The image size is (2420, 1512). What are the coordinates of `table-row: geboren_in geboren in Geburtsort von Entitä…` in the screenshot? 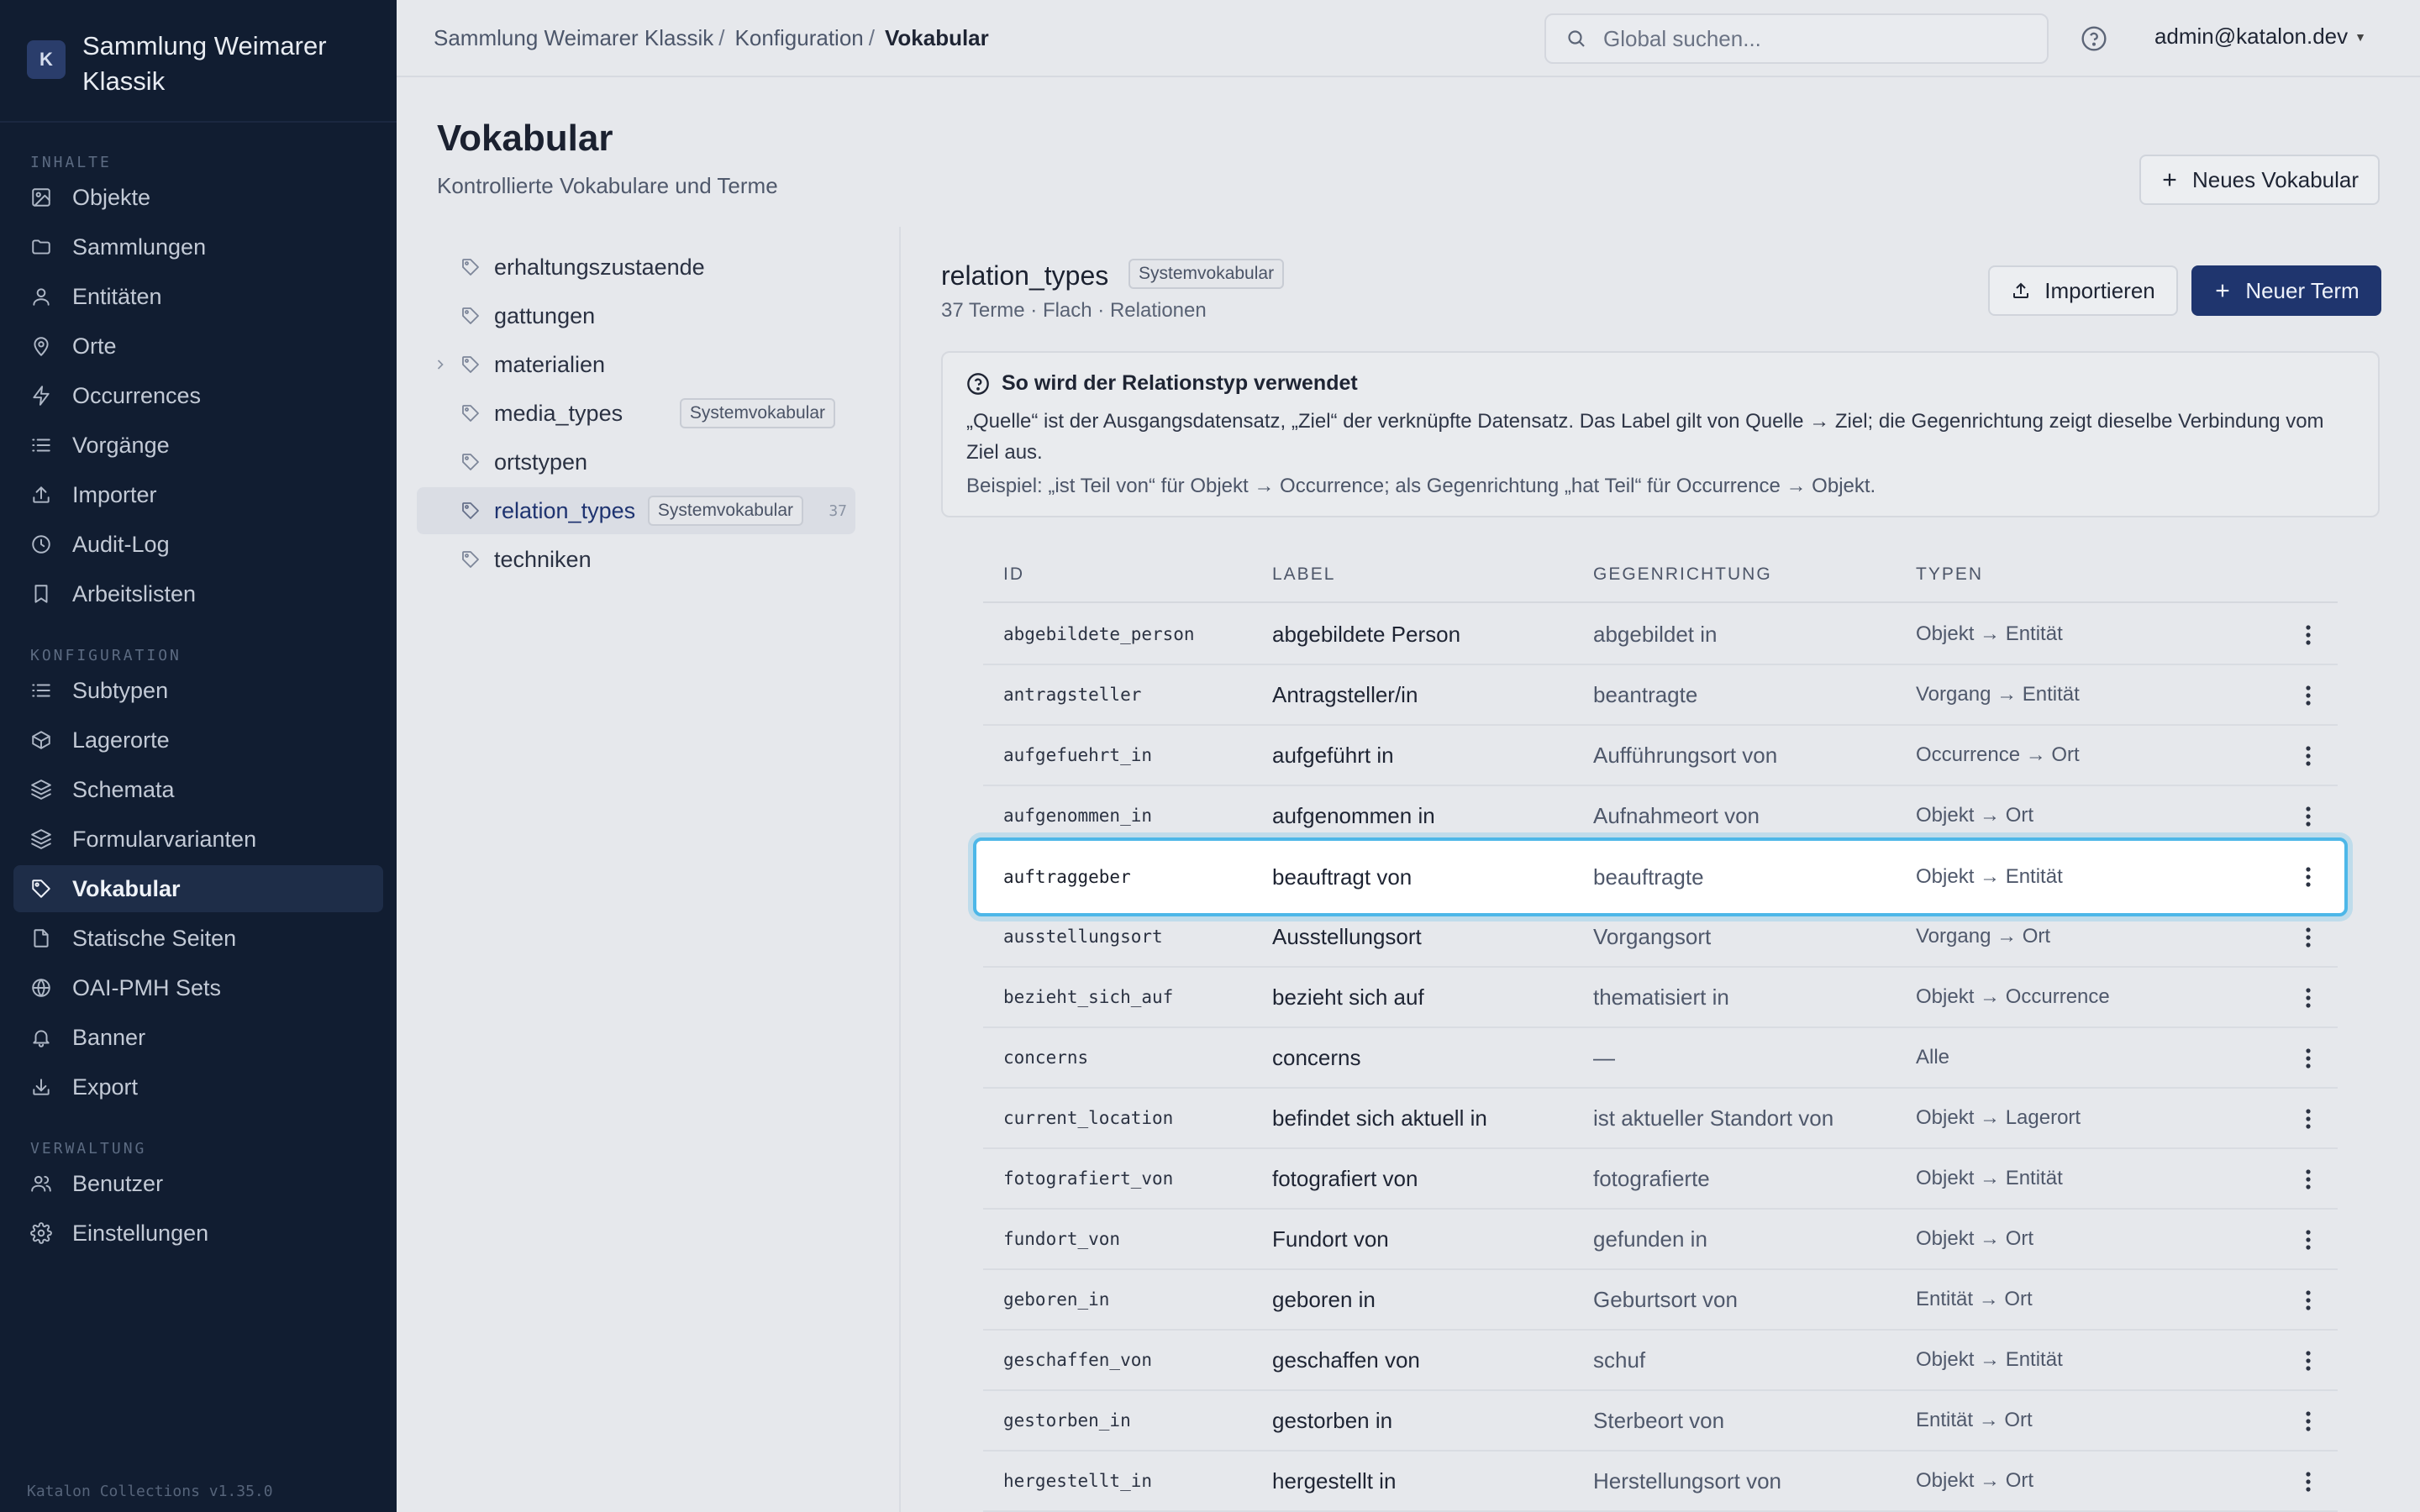 It's located at (1660, 1300).